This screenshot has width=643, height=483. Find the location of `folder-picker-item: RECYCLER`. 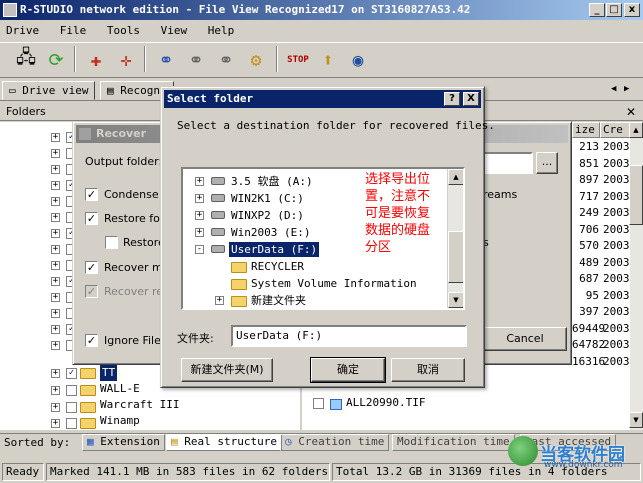

folder-picker-item: RECYCLER is located at coordinates (277, 266).